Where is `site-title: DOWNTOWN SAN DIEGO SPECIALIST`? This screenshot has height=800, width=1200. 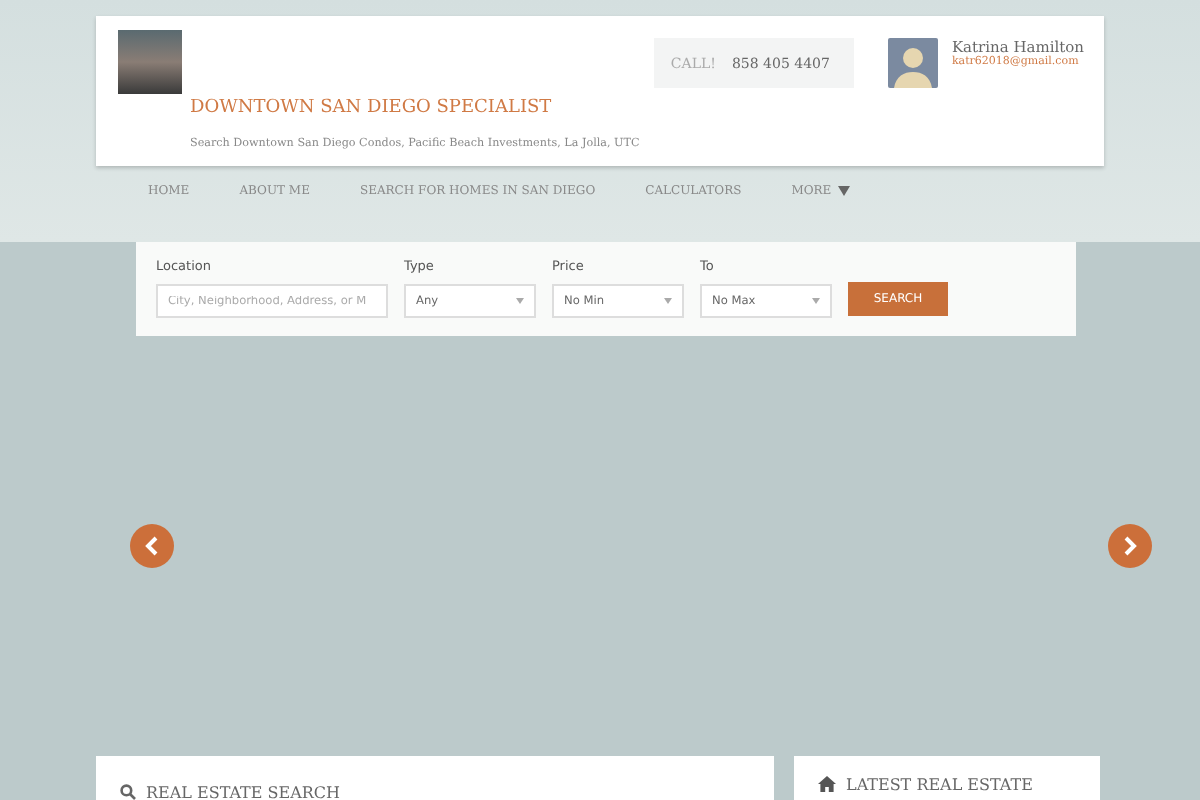
site-title: DOWNTOWN SAN DIEGO SPECIALIST is located at coordinates (372, 108).